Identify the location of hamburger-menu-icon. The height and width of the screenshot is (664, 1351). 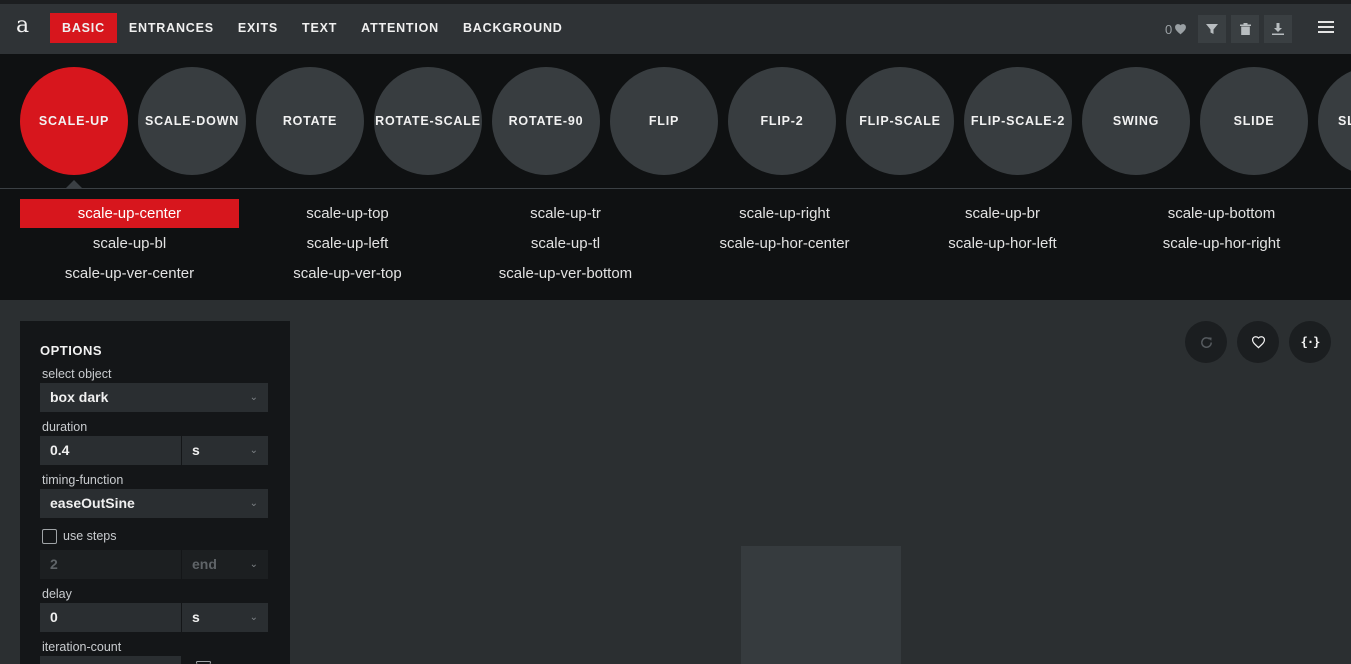
(1326, 28).